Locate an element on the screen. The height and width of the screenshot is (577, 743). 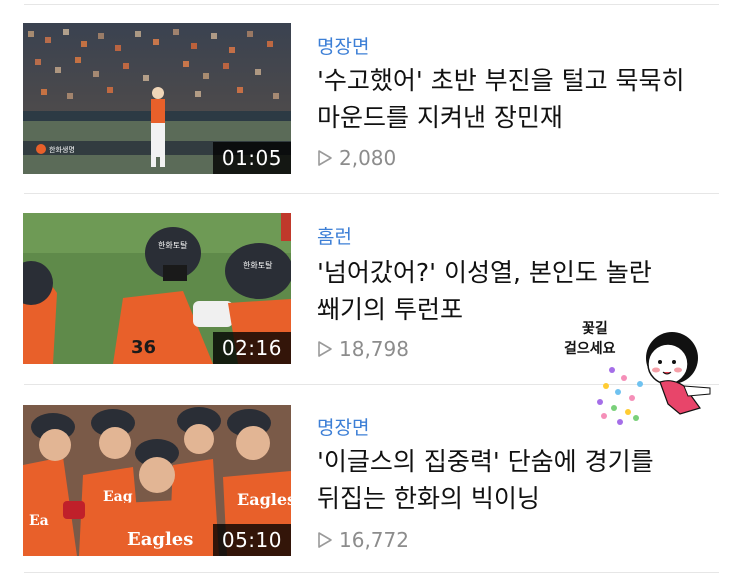
view-count: 16,772 is located at coordinates (363, 540).